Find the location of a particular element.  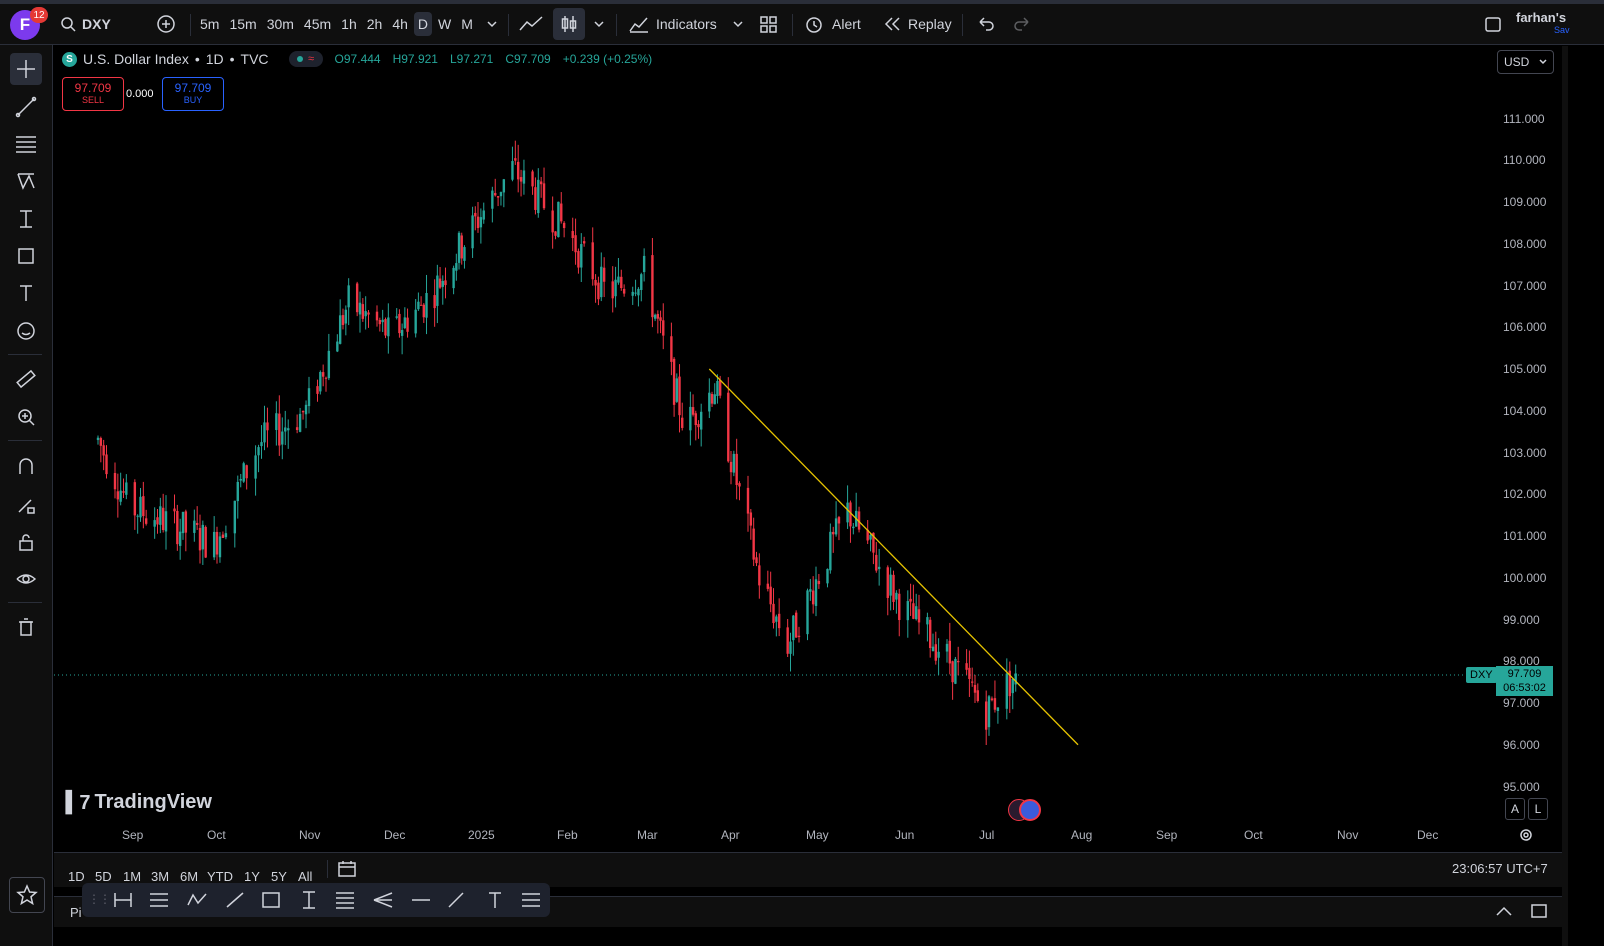

projection-tool is located at coordinates (26, 219).